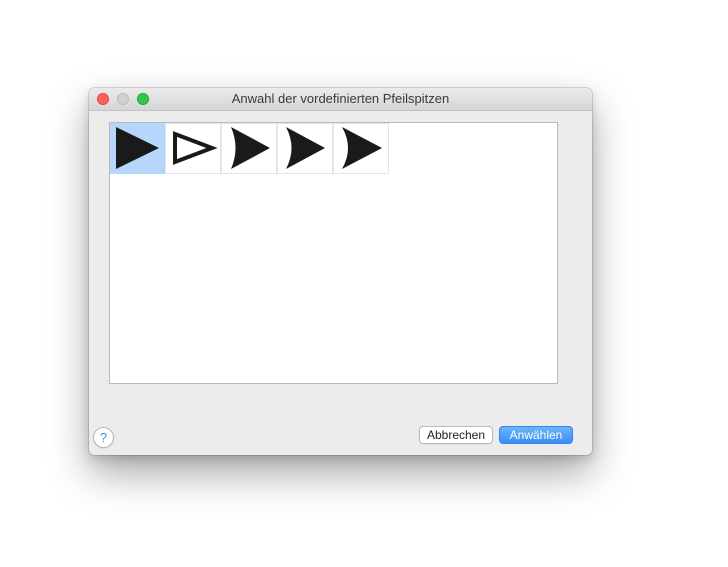  I want to click on arrowhead-cell-concave-arrow, so click(249, 148).